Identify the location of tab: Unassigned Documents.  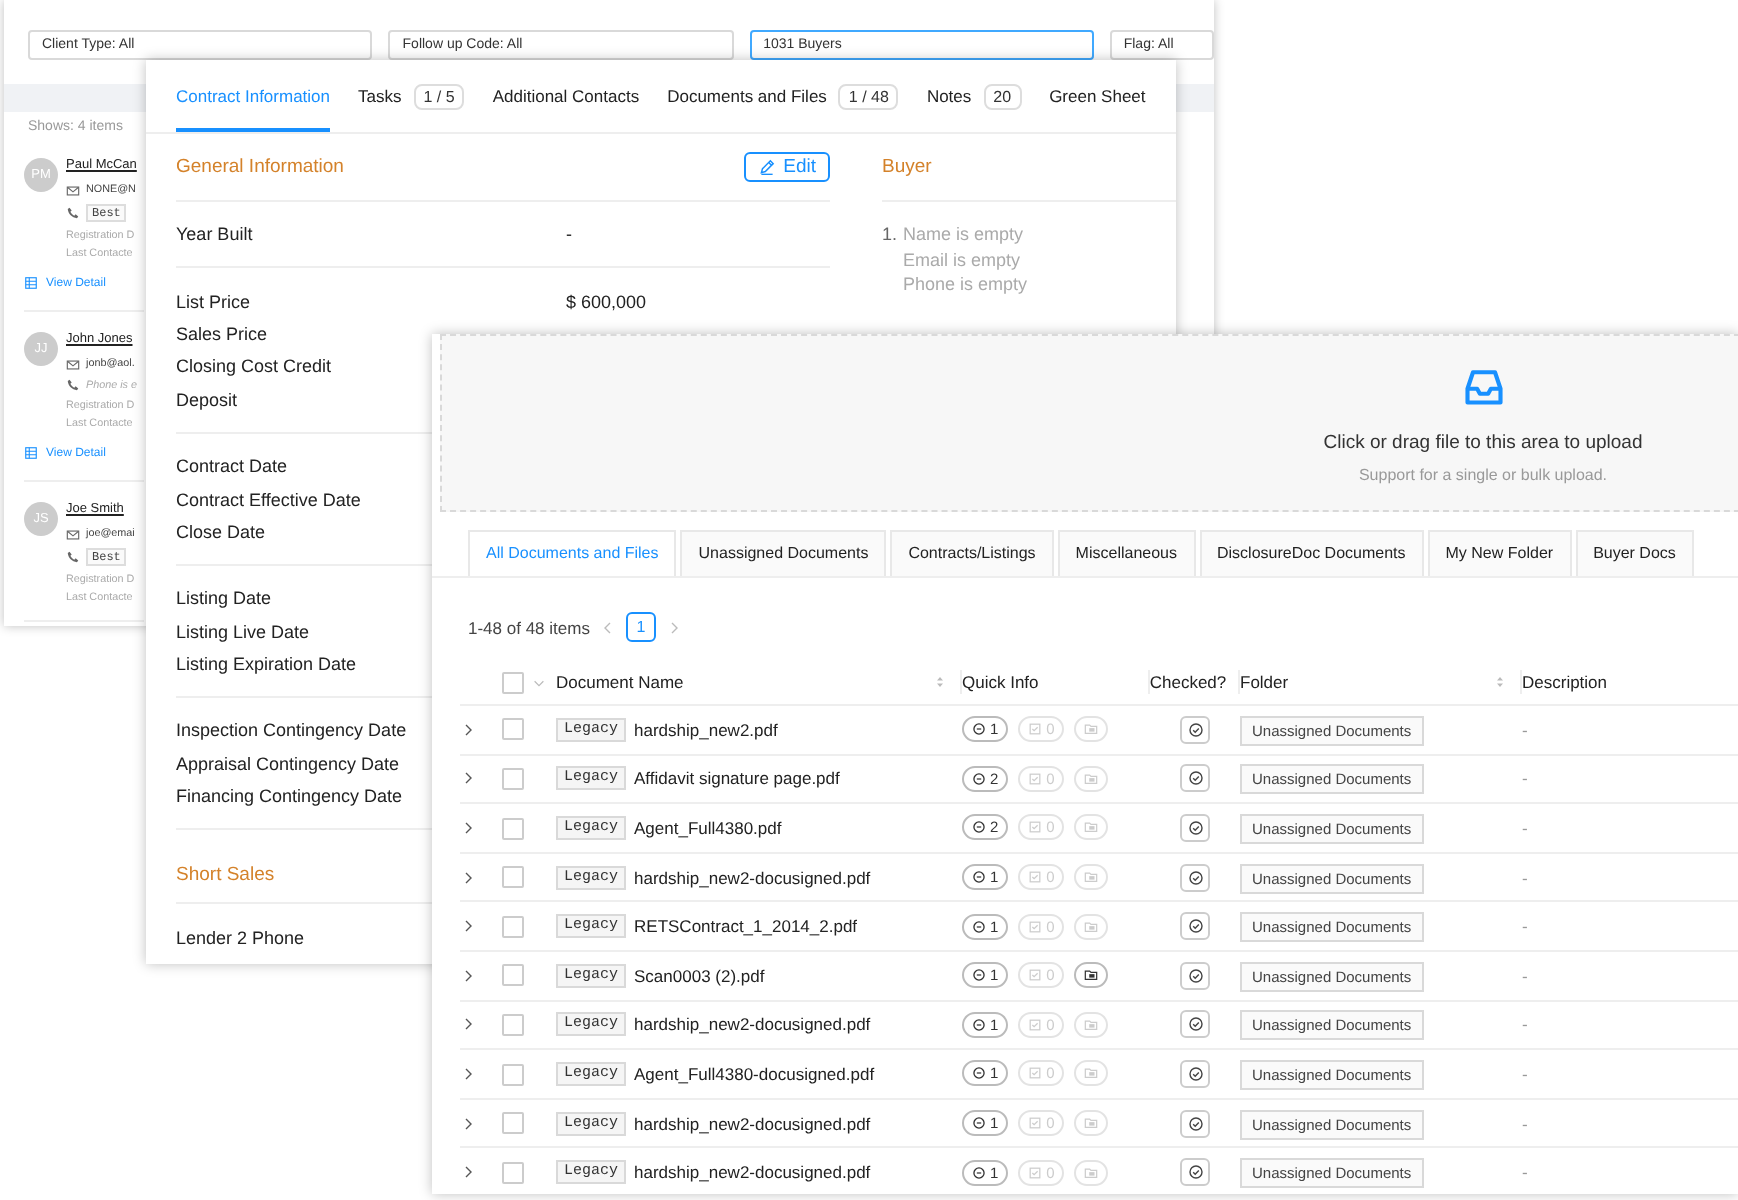
(783, 553).